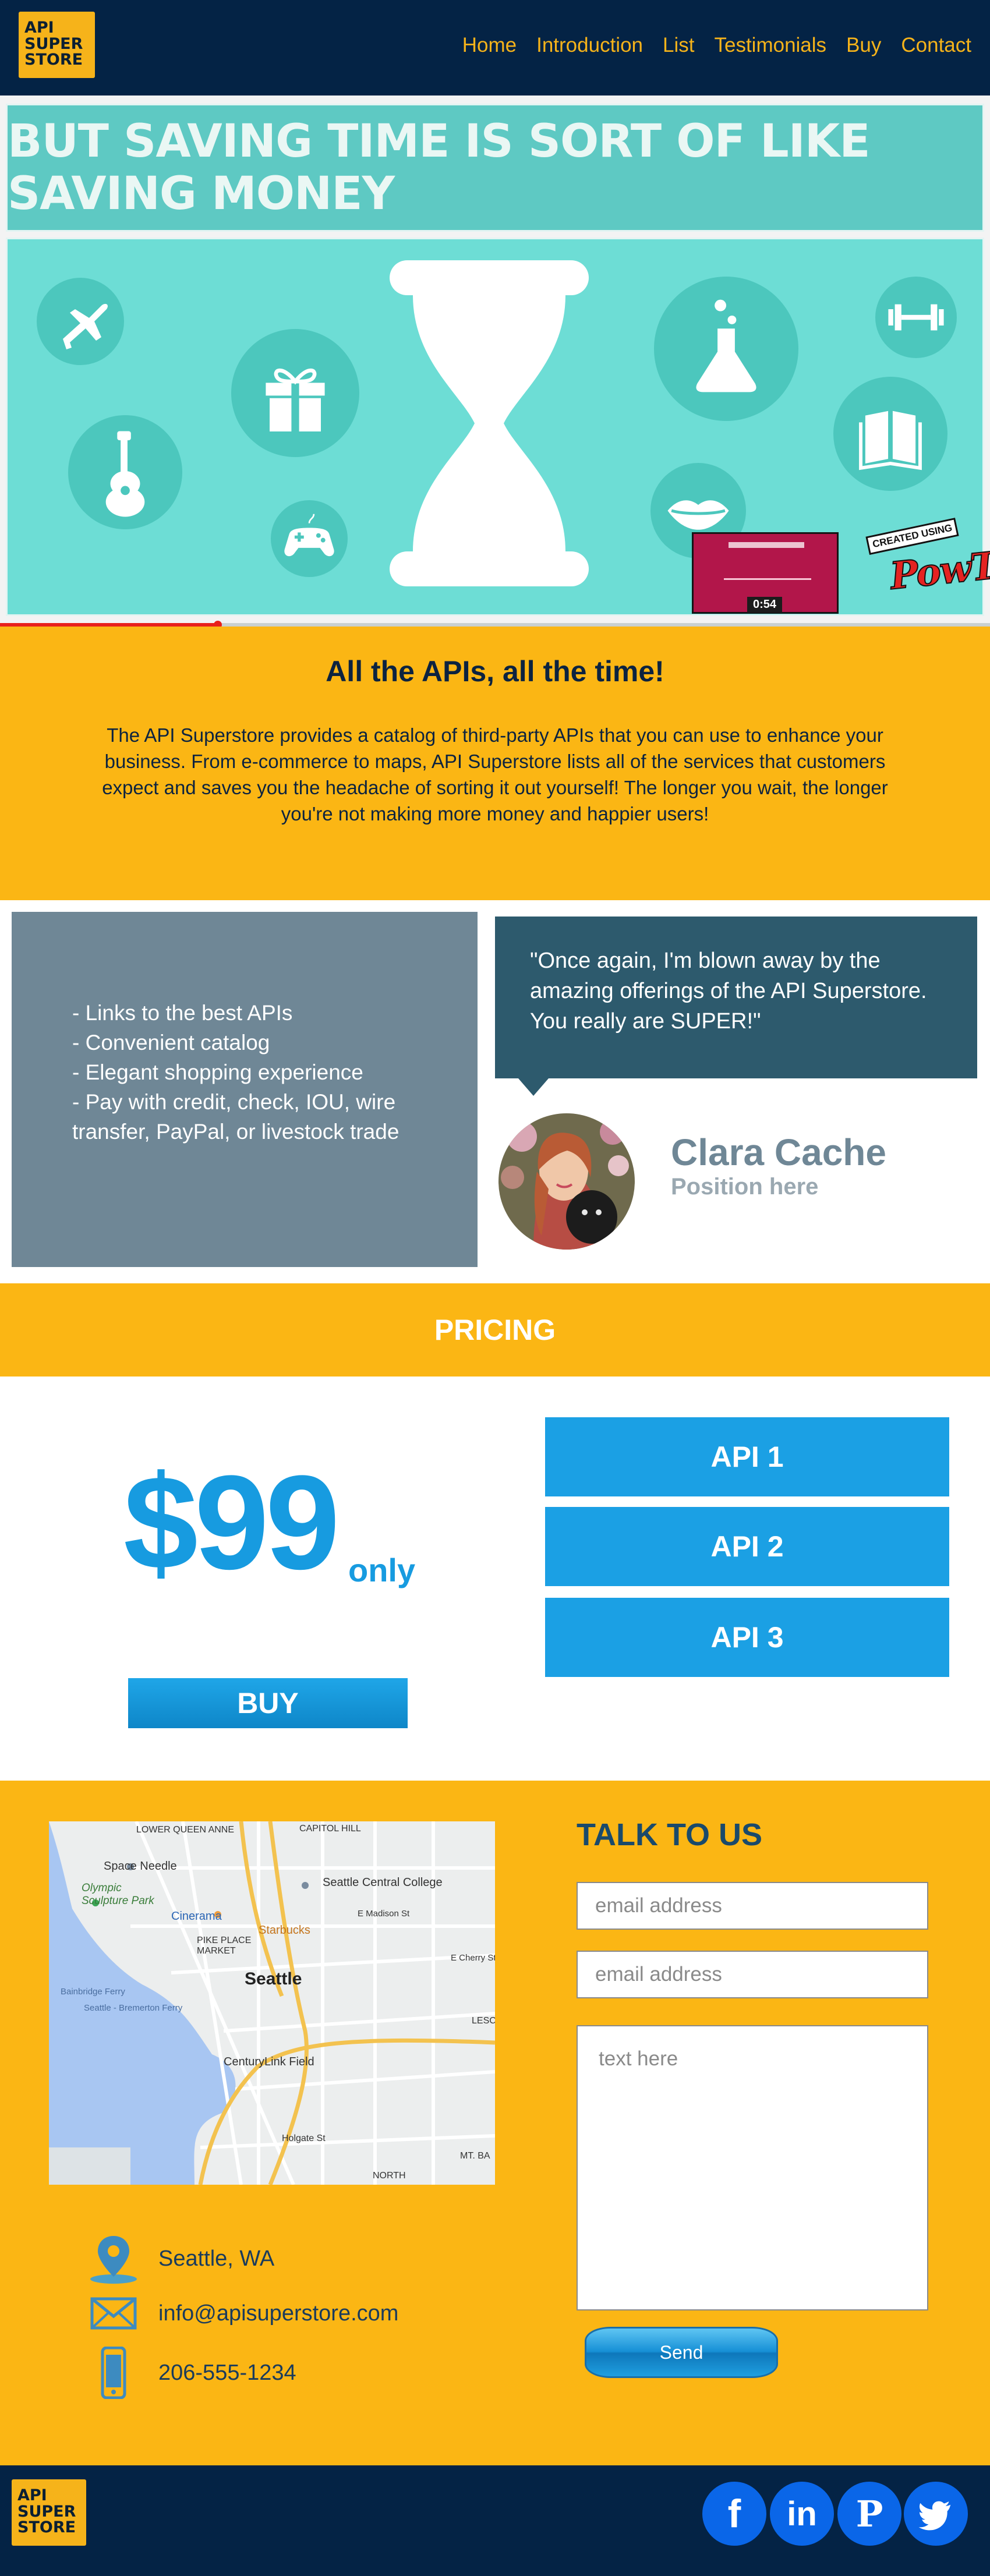 This screenshot has width=990, height=2576. What do you see at coordinates (483, 2021) in the screenshot?
I see `map-label: LESC` at bounding box center [483, 2021].